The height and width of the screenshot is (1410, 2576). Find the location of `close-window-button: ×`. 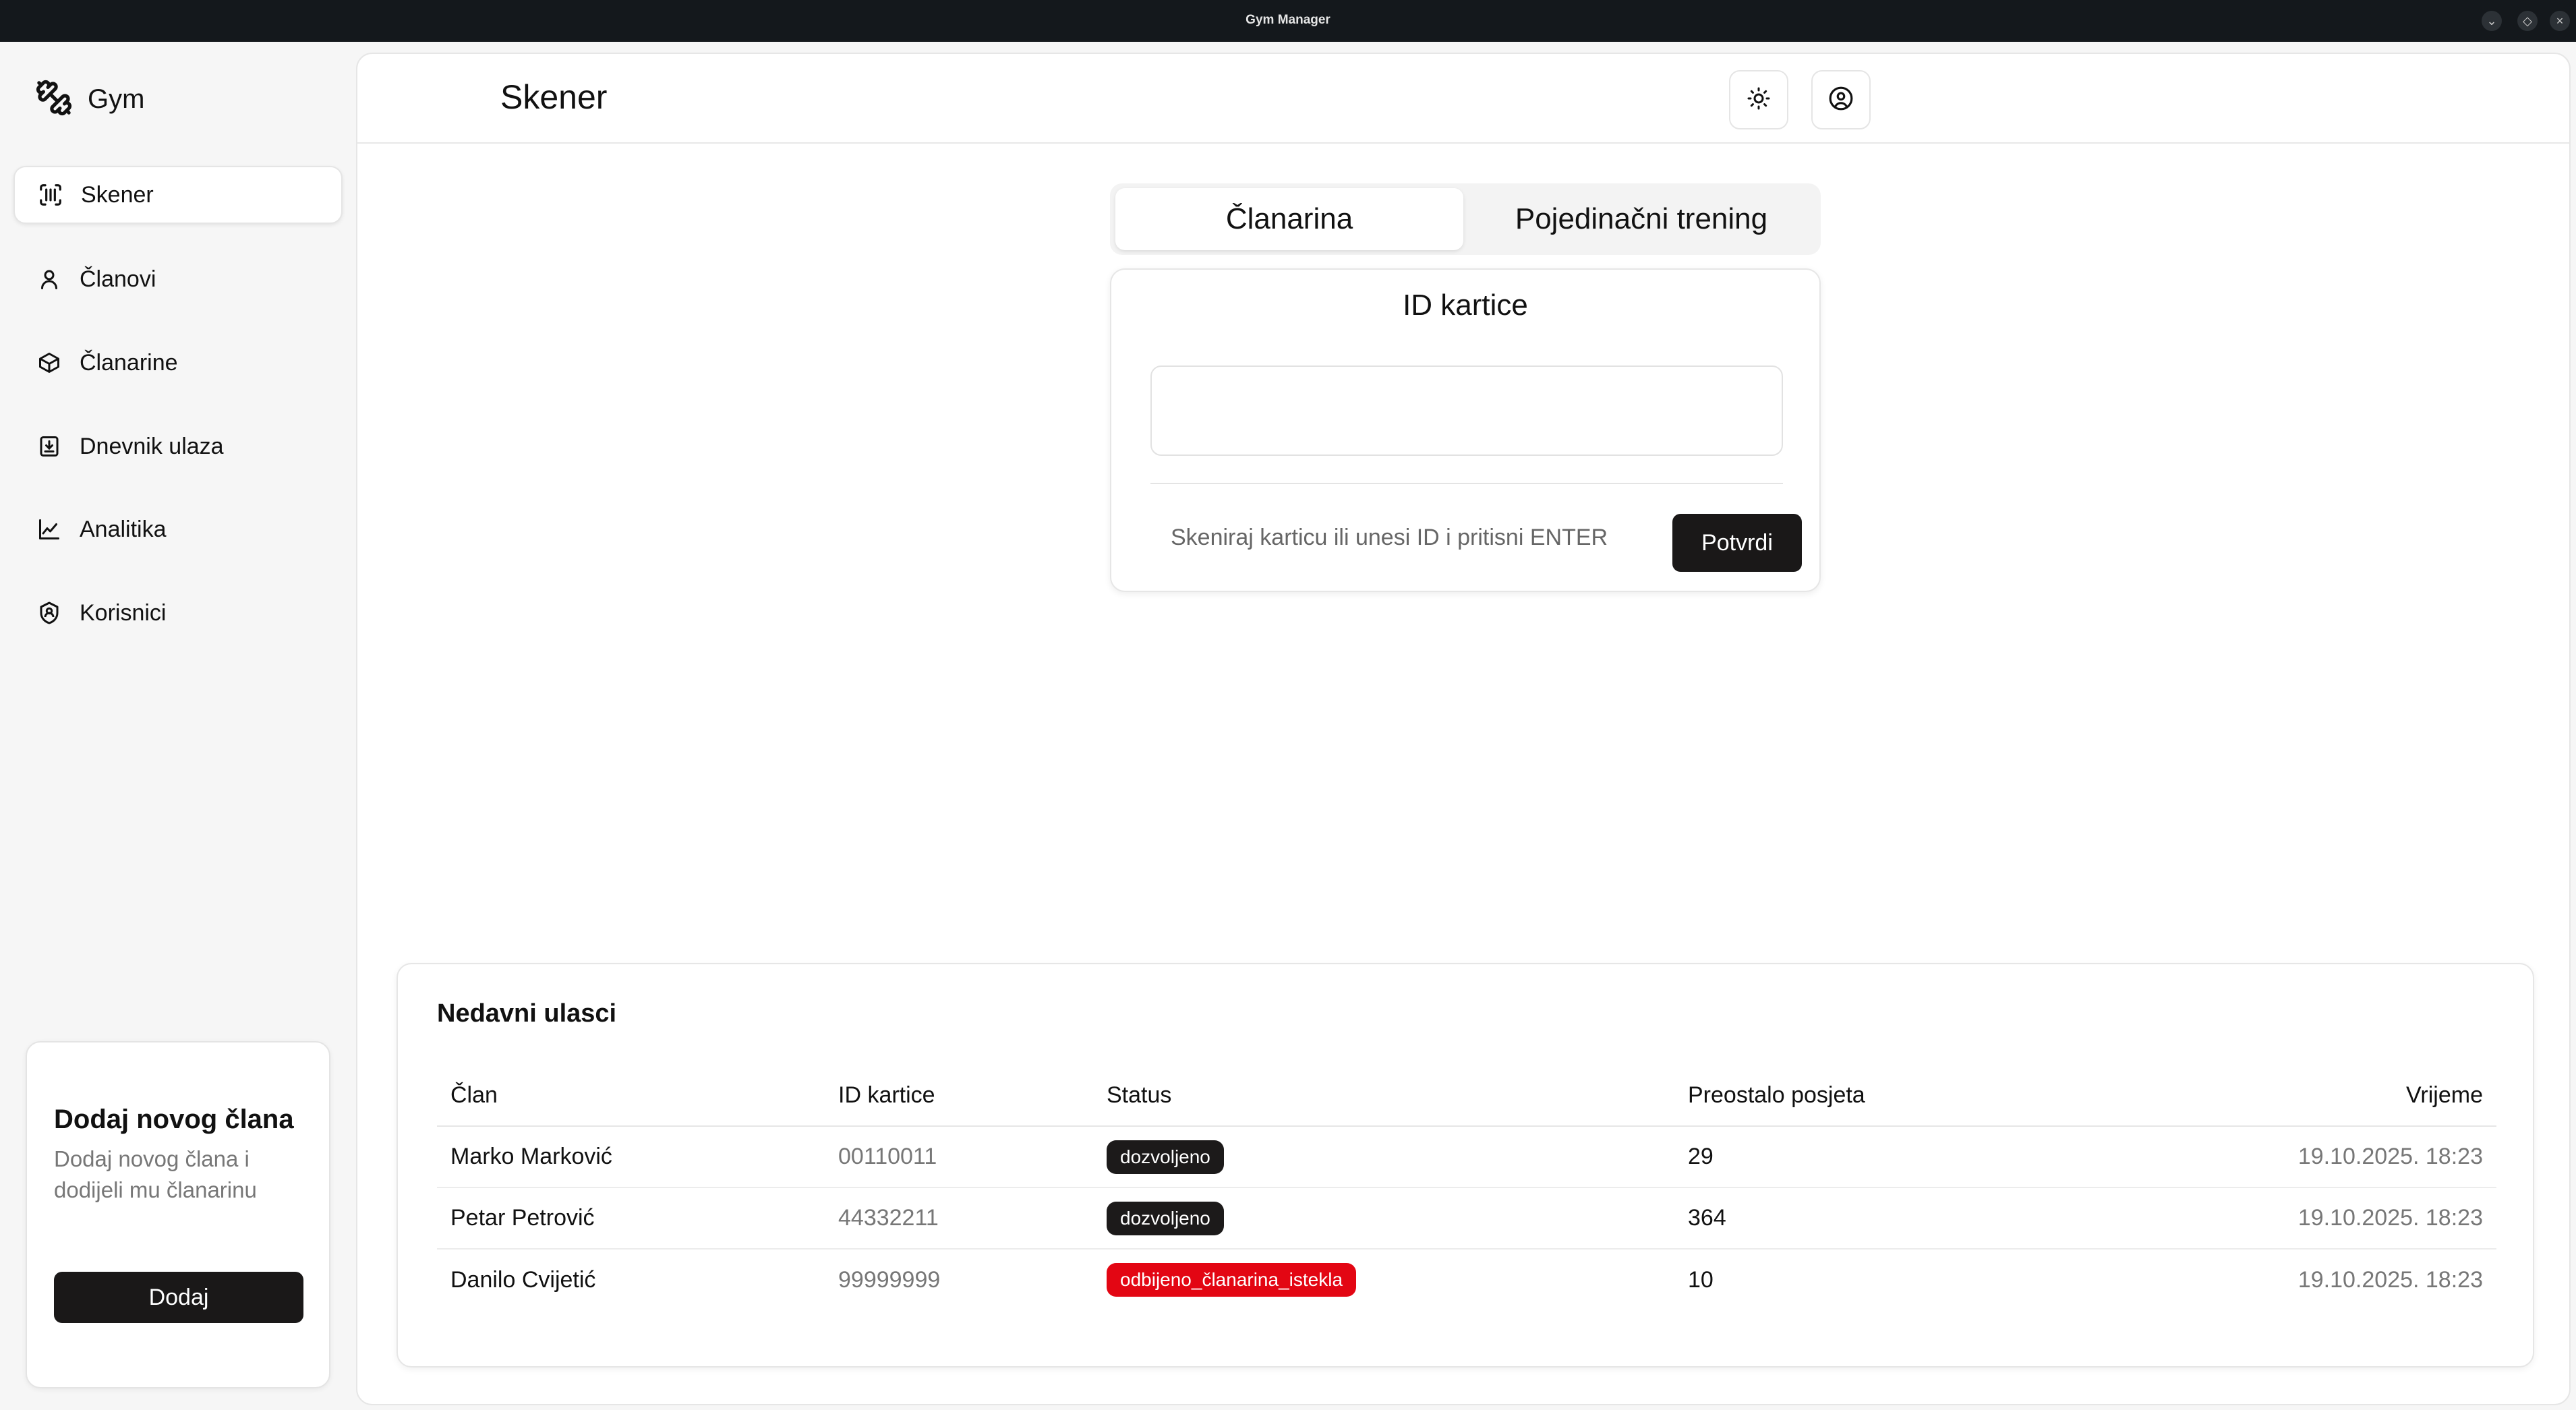

close-window-button: × is located at coordinates (2560, 21).